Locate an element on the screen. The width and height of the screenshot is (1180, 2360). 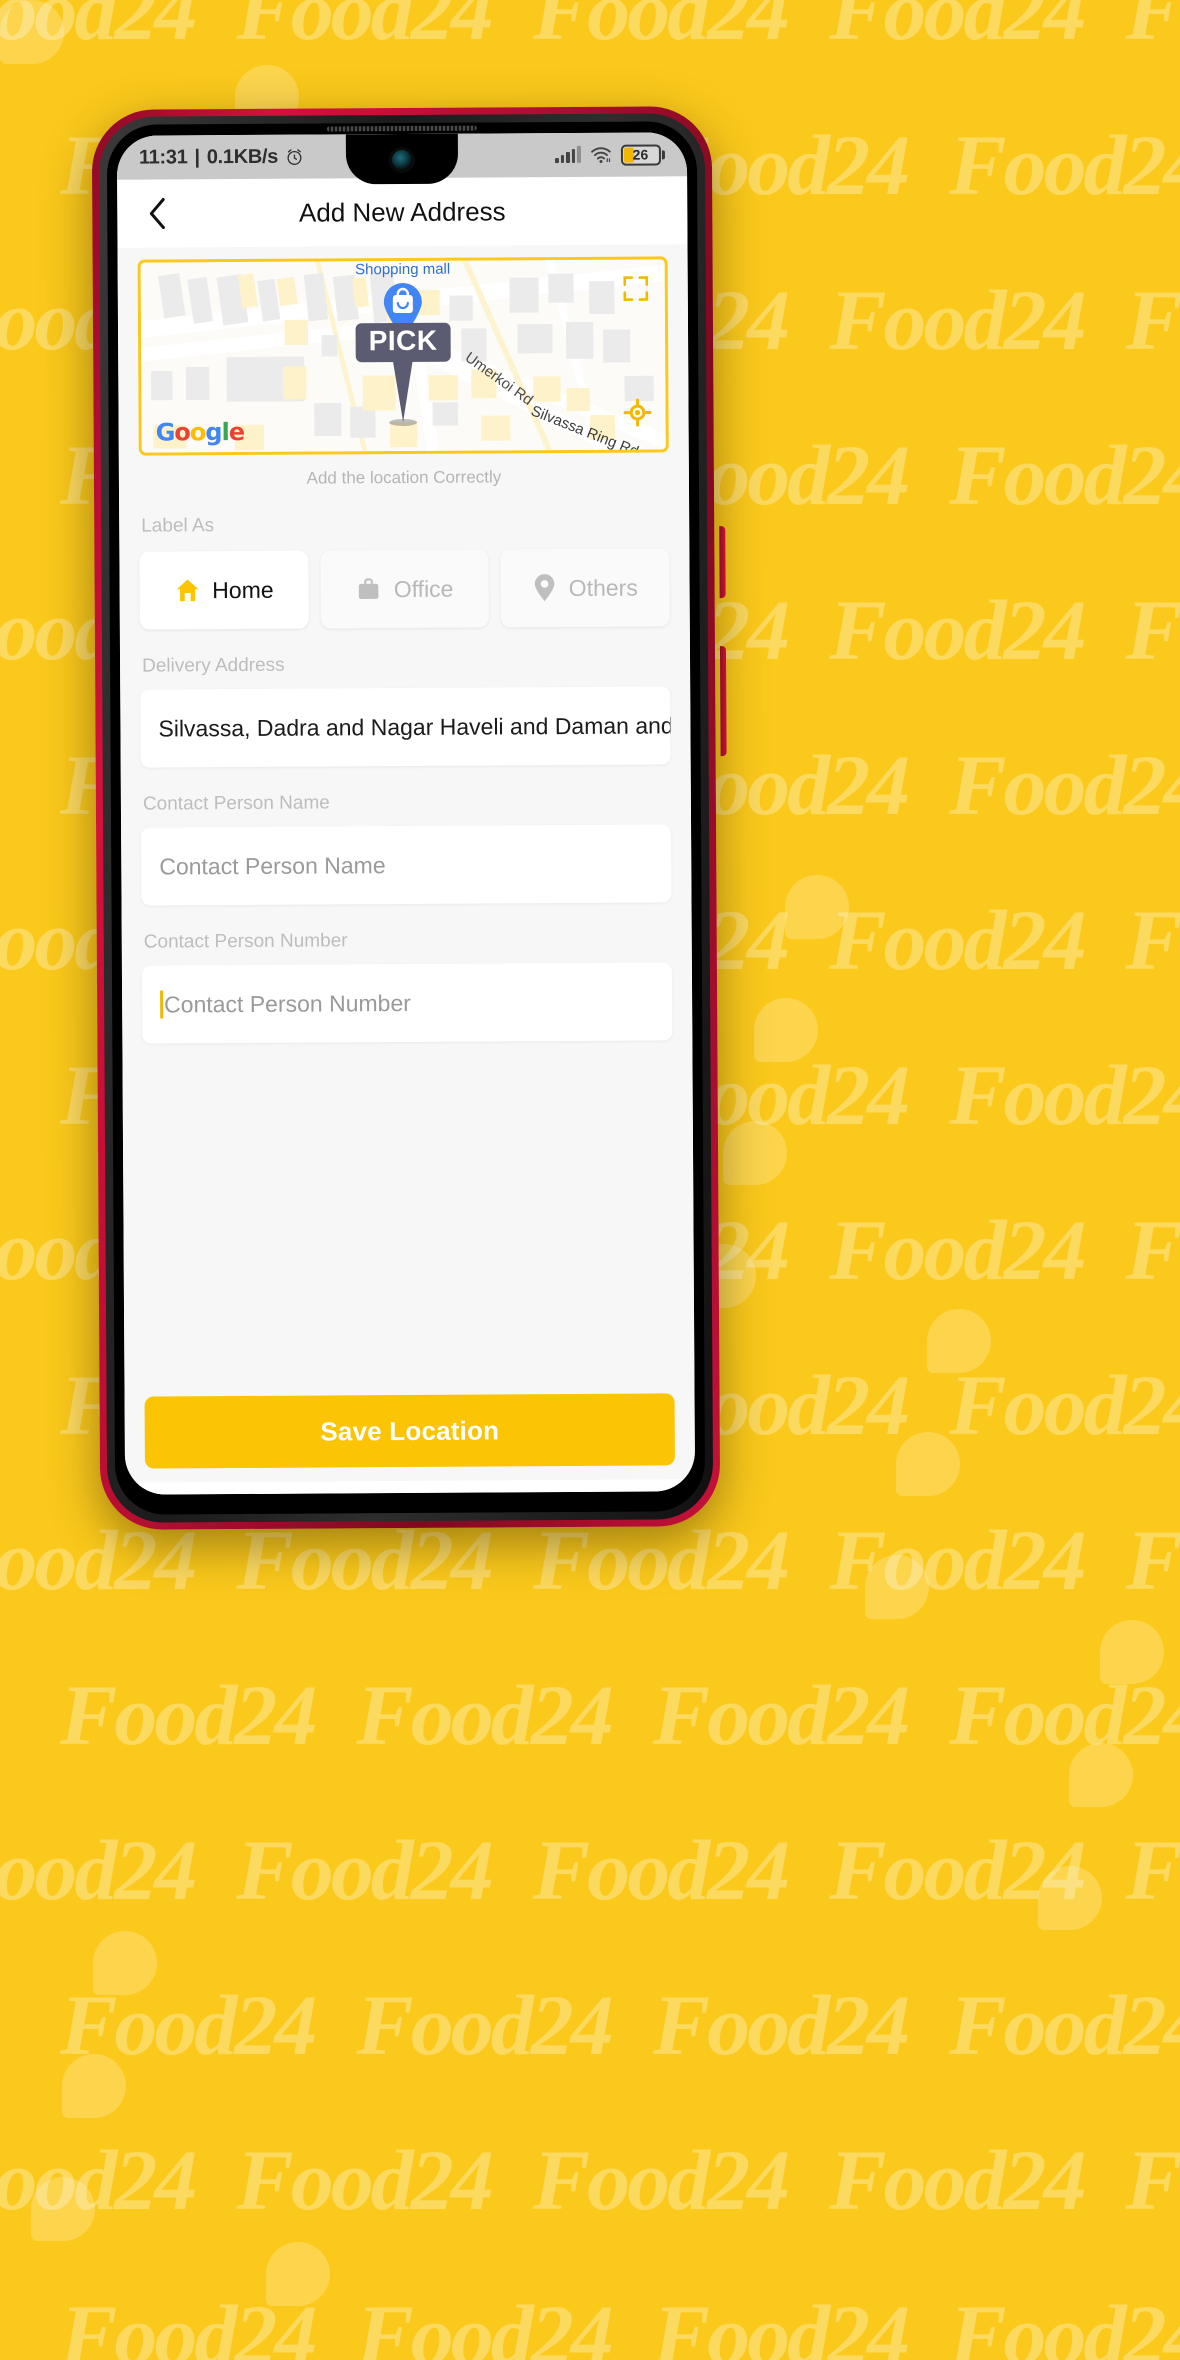
page-title: Add New Address is located at coordinates (402, 211).